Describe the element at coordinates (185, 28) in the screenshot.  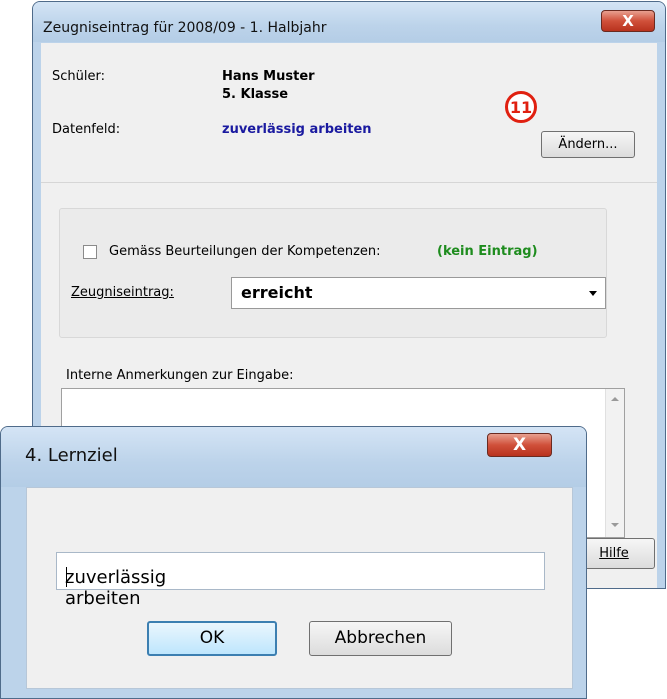
I see `window-title: Zeugniseintrag für 2008/09 - 1. Halbjahr` at that location.